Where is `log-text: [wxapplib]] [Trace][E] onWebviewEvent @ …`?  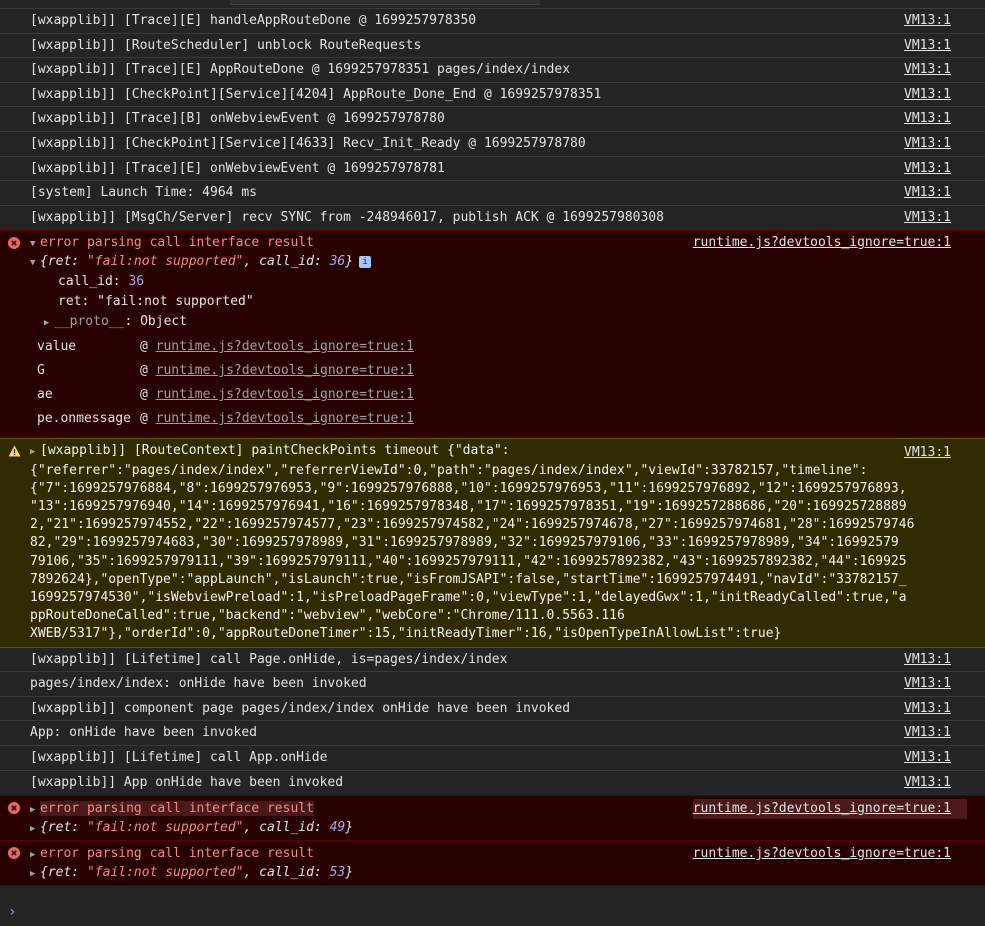 log-text: [wxapplib]] [Trace][E] onWebviewEvent @ … is located at coordinates (237, 168).